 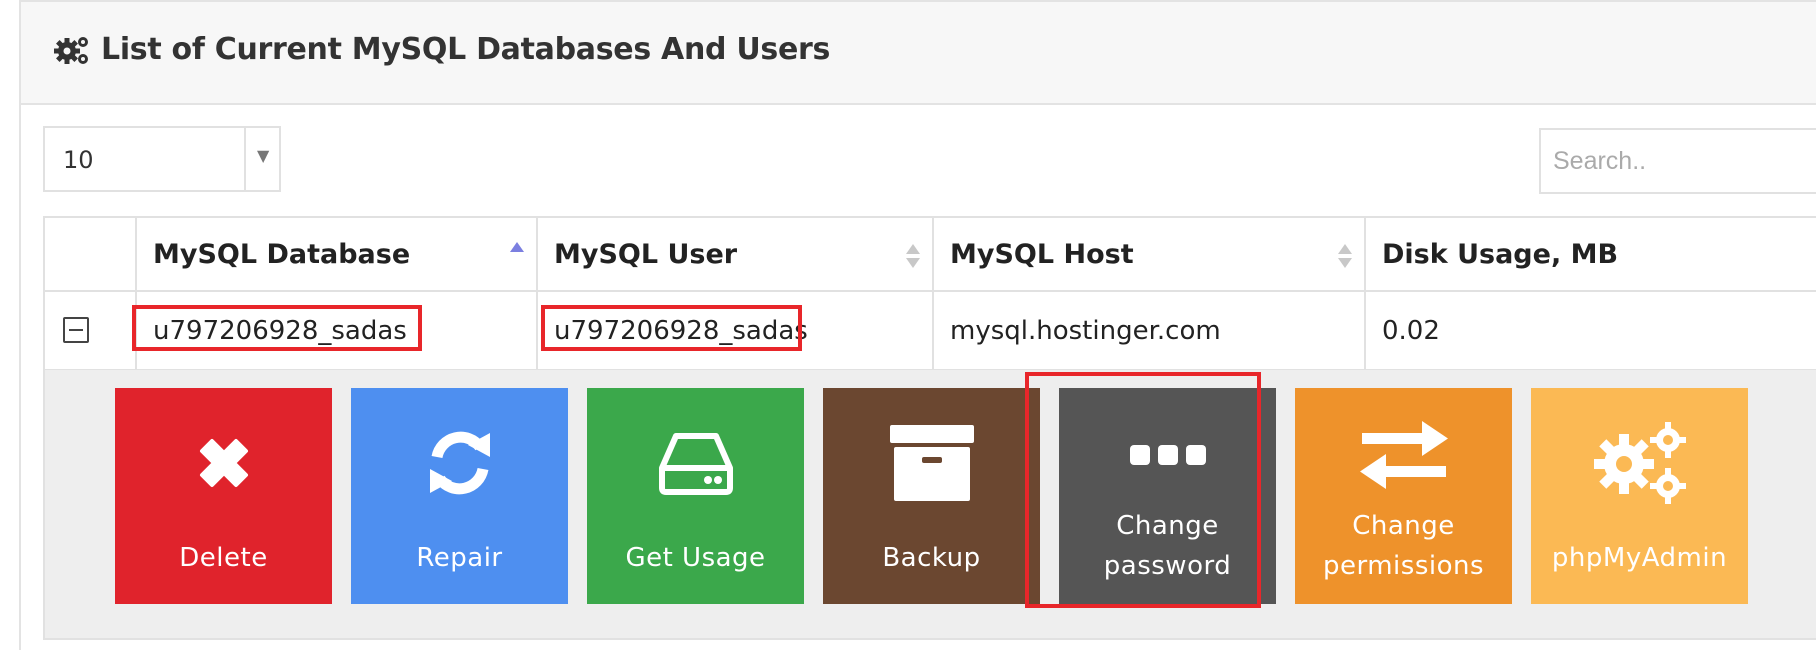 What do you see at coordinates (245, 159) in the screenshot?
I see `select-divider` at bounding box center [245, 159].